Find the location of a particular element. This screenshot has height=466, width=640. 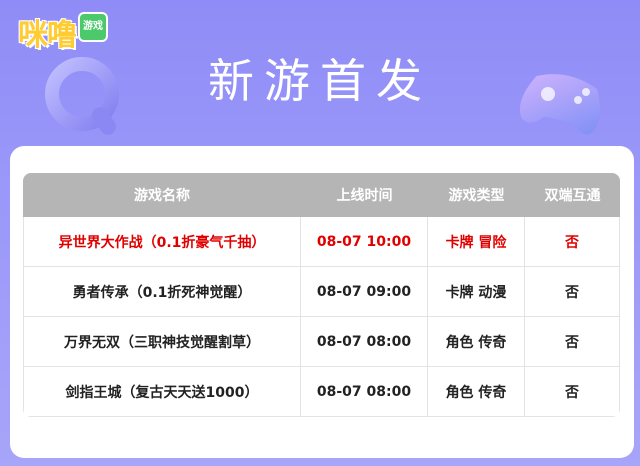

game-name: 勇者传承（0.1折死神觉醒） is located at coordinates (162, 292).